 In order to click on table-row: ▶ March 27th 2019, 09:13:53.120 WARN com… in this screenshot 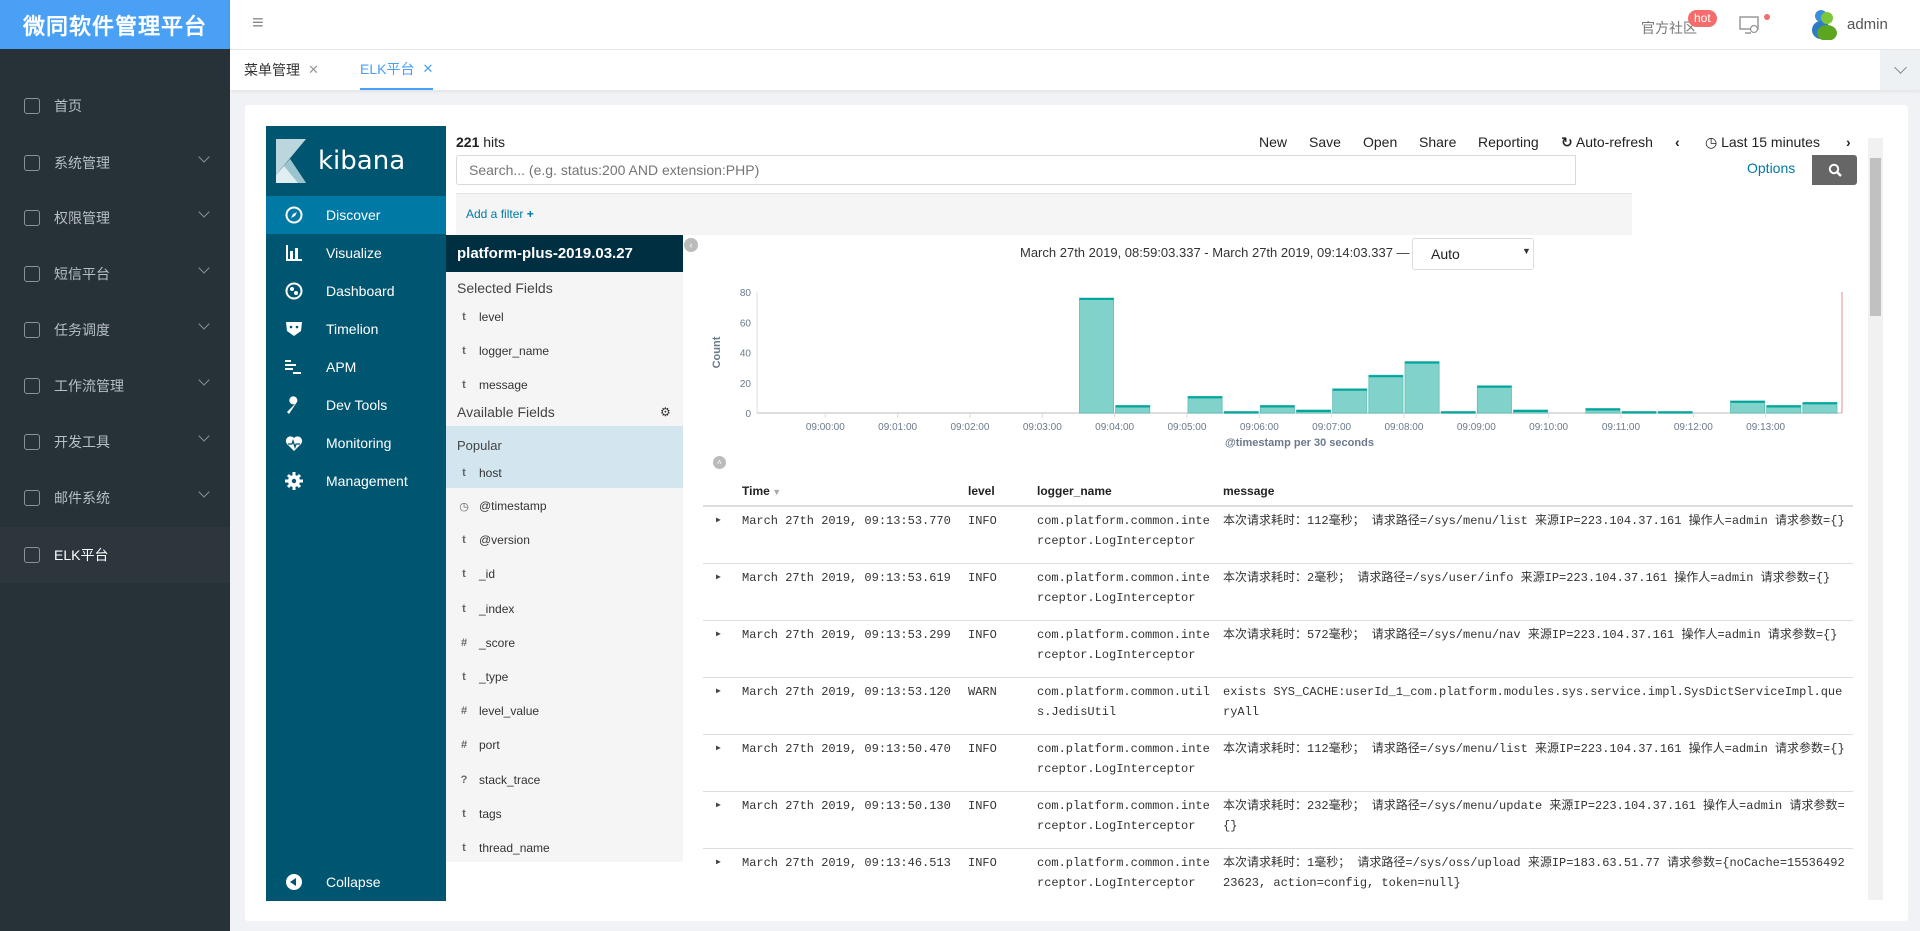, I will do `click(1278, 706)`.